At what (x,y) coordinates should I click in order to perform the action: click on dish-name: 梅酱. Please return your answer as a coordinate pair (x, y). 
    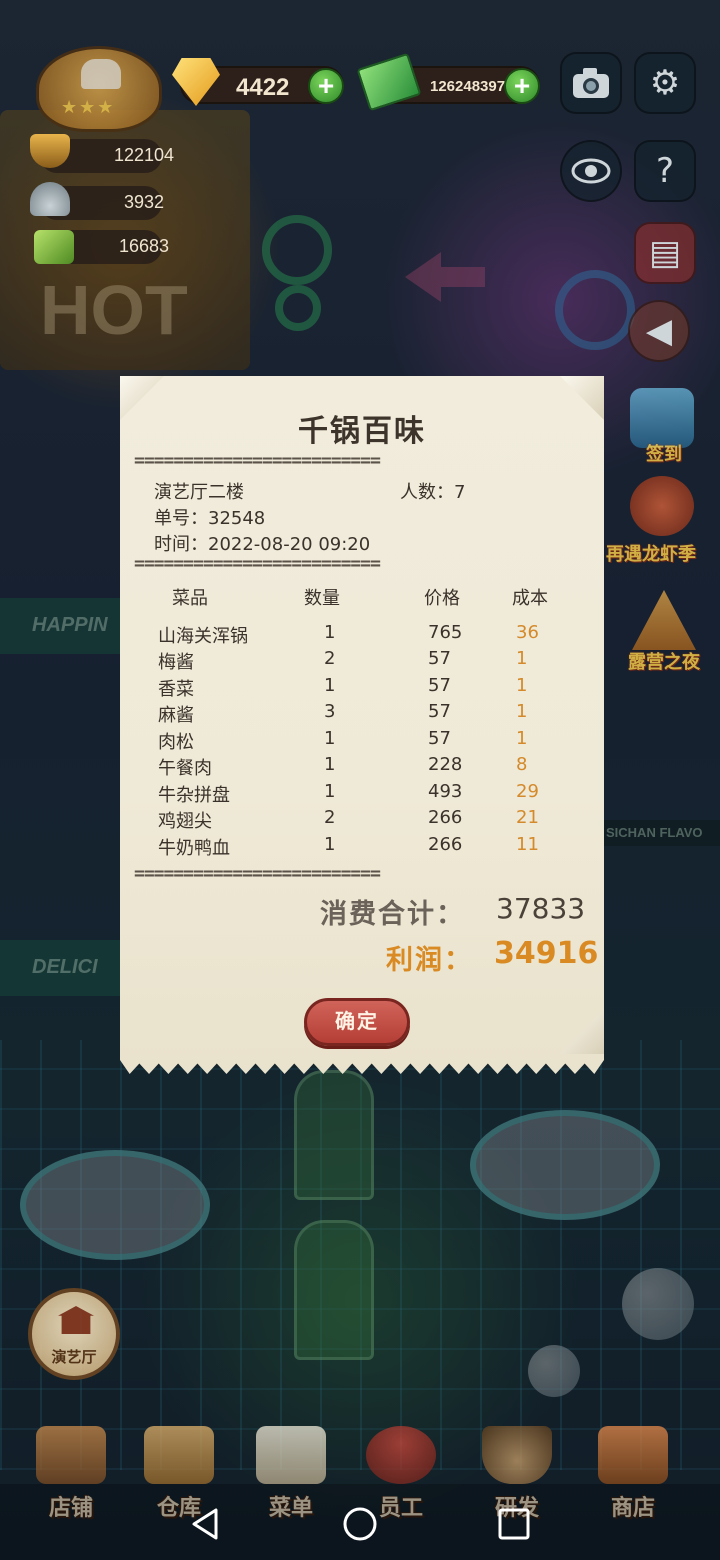
    Looking at the image, I should click on (176, 662).